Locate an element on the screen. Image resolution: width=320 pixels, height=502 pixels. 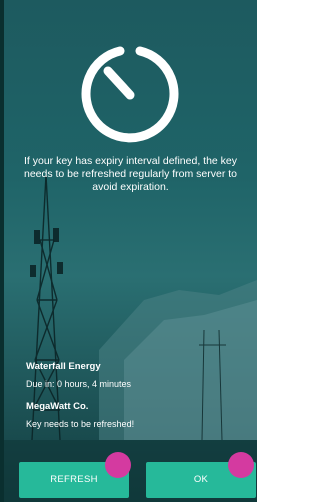
key-status: Due in: 0 hours, 4 minutes is located at coordinates (79, 384).